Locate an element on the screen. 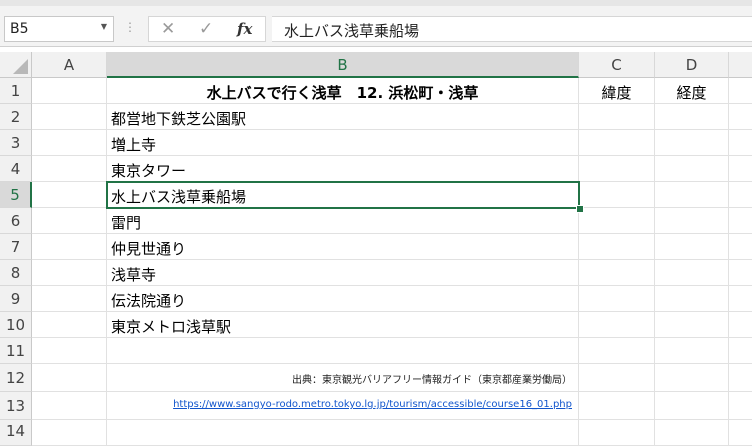  row-header-8: 8 is located at coordinates (16, 273).